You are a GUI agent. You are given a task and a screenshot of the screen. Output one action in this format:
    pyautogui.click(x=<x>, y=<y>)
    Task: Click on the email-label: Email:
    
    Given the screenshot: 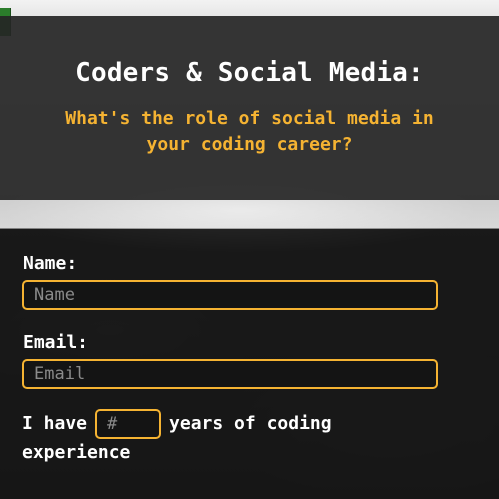 What is the action you would take?
    pyautogui.click(x=56, y=342)
    